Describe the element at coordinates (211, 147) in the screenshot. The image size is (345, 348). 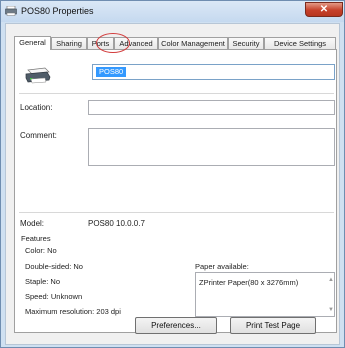
I see `comment-input` at that location.